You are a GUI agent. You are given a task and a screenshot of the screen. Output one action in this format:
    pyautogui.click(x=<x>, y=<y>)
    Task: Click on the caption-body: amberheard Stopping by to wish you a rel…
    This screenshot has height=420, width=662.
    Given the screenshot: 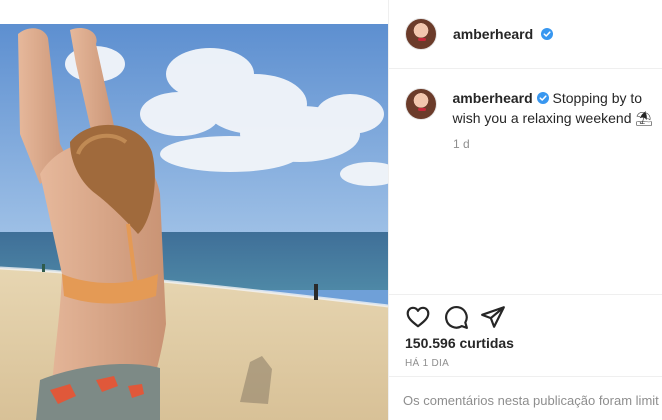 What is the action you would take?
    pyautogui.click(x=556, y=108)
    